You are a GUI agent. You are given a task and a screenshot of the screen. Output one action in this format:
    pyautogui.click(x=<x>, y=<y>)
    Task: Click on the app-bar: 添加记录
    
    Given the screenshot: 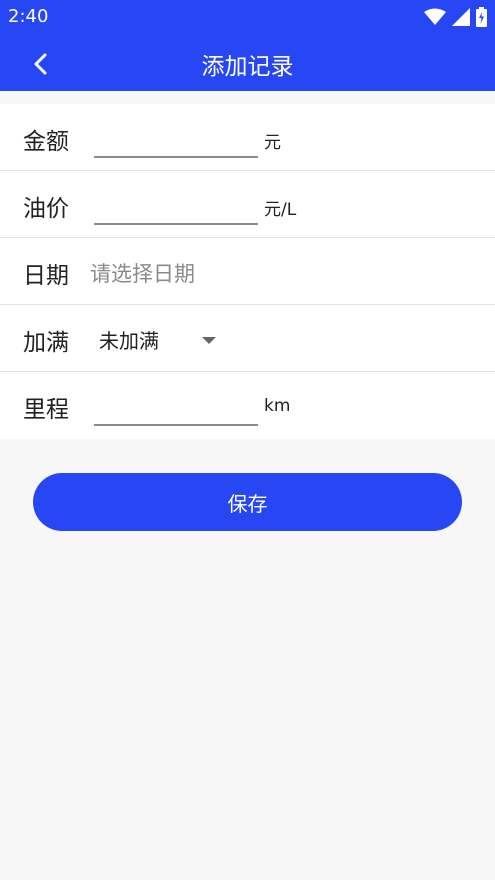 What is the action you would take?
    pyautogui.click(x=247, y=62)
    